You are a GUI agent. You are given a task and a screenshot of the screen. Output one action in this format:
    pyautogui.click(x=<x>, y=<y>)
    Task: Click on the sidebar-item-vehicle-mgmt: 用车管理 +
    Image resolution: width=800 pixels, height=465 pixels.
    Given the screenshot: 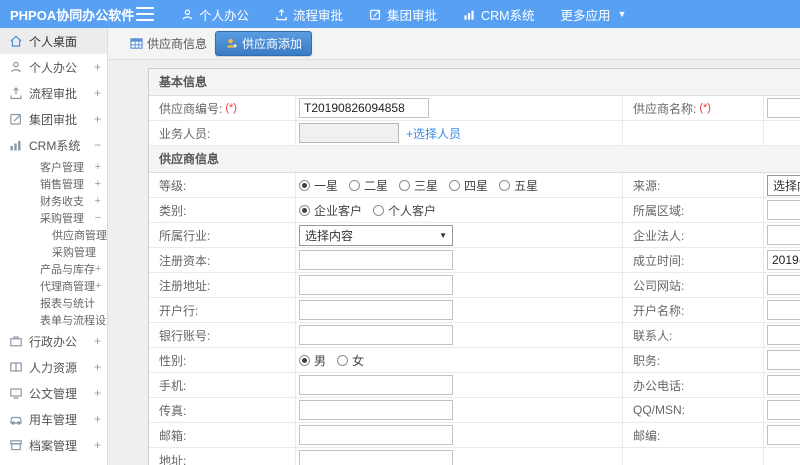 What is the action you would take?
    pyautogui.click(x=53, y=419)
    